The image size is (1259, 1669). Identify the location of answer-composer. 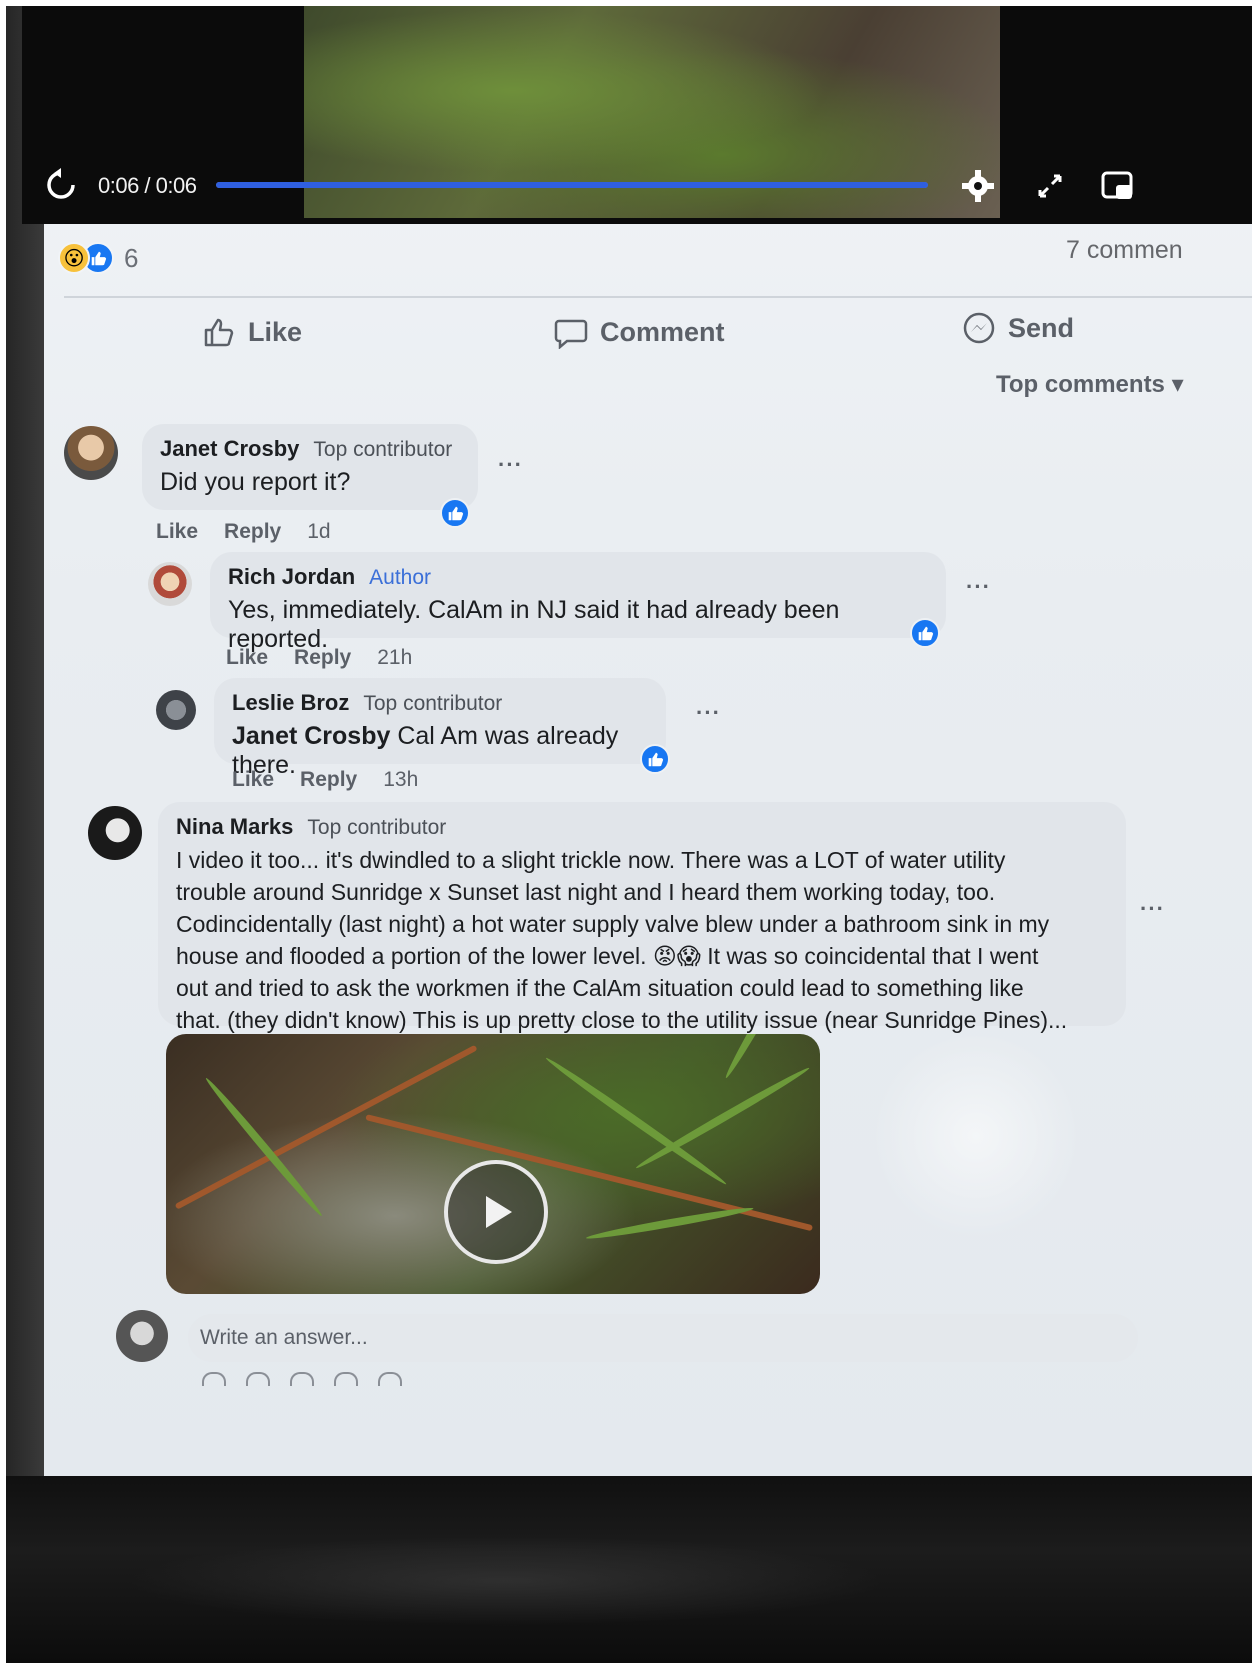
(627, 1336).